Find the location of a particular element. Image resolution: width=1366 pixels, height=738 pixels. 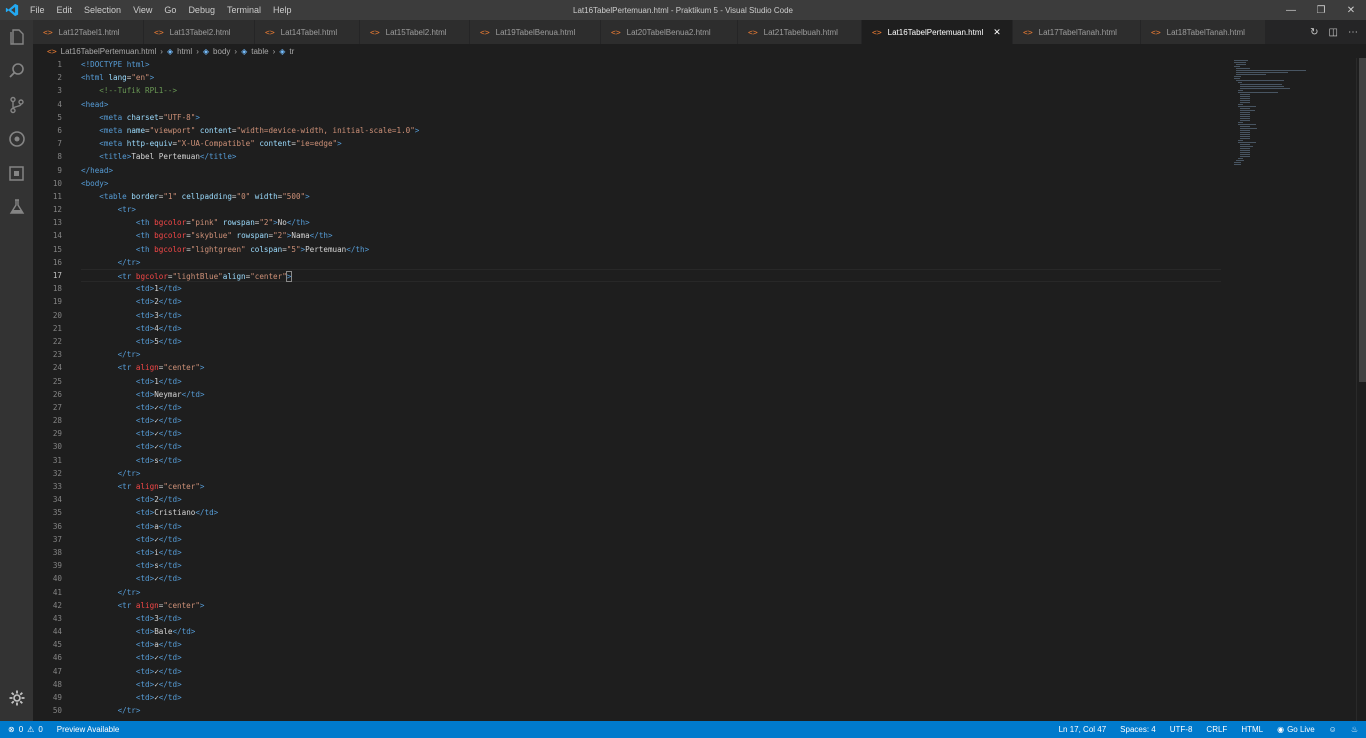

code-line: <!DOCTYPE html> is located at coordinates (651, 64).